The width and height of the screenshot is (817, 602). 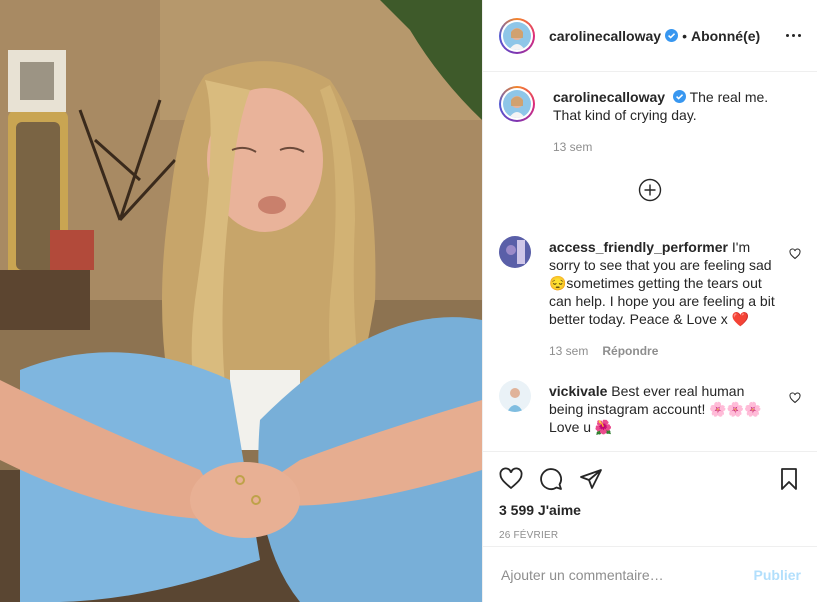 What do you see at coordinates (609, 97) in the screenshot?
I see `caption-username: carolinecalloway` at bounding box center [609, 97].